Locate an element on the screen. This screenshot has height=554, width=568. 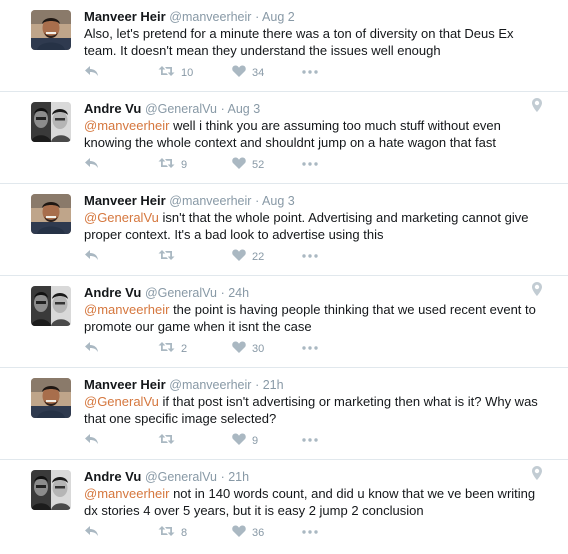
like-count: 22 is located at coordinates (258, 256).